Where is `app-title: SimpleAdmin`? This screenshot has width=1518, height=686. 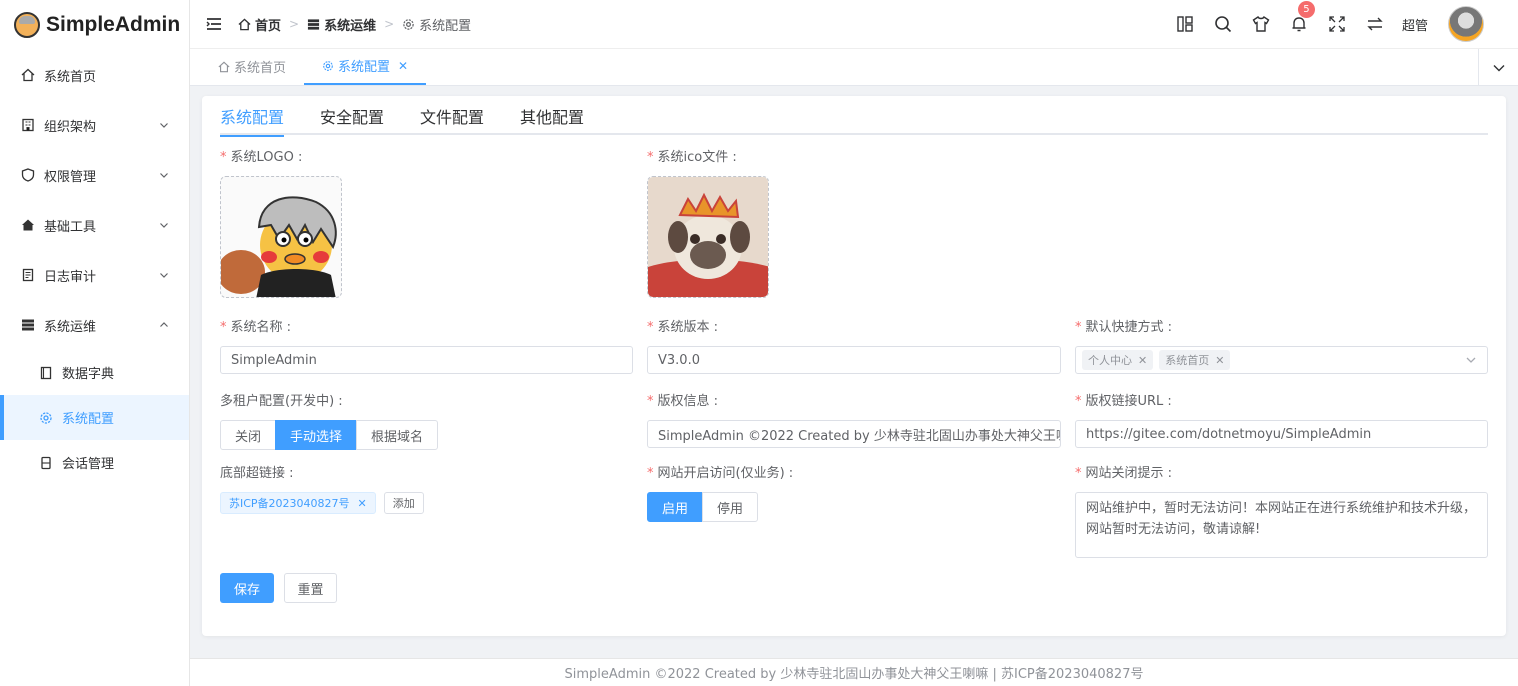 app-title: SimpleAdmin is located at coordinates (113, 24).